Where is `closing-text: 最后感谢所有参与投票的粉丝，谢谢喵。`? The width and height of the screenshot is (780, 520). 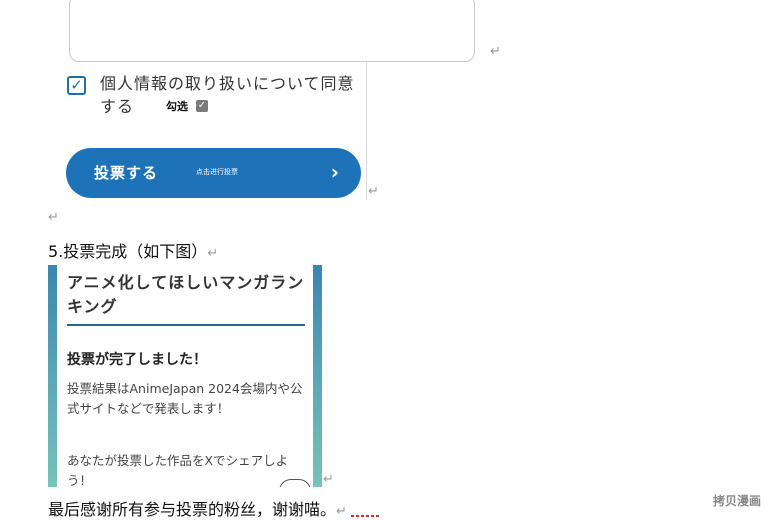 closing-text: 最后感谢所有参与投票的粉丝，谢谢喵。 is located at coordinates (192, 509).